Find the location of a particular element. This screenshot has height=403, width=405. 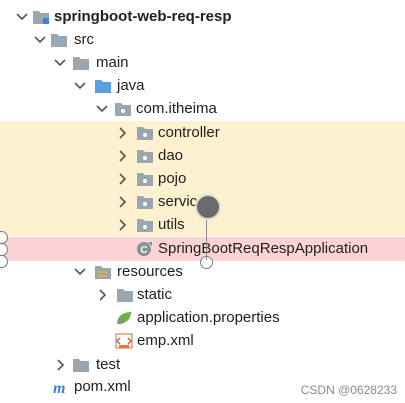

tree-label-utils: utils is located at coordinates (171, 224).